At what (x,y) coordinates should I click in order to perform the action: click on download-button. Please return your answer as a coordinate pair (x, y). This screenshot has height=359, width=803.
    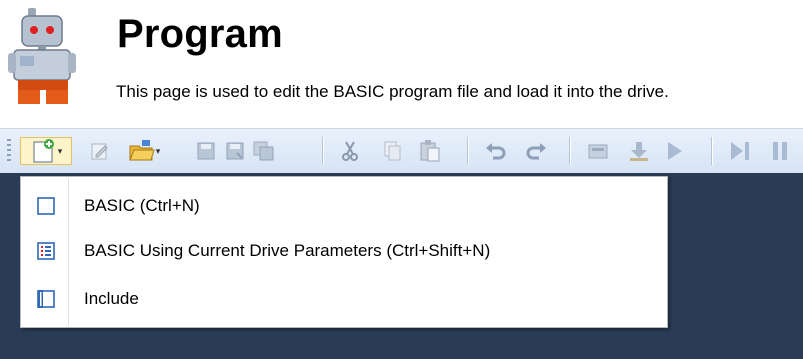
    Looking at the image, I should click on (639, 151).